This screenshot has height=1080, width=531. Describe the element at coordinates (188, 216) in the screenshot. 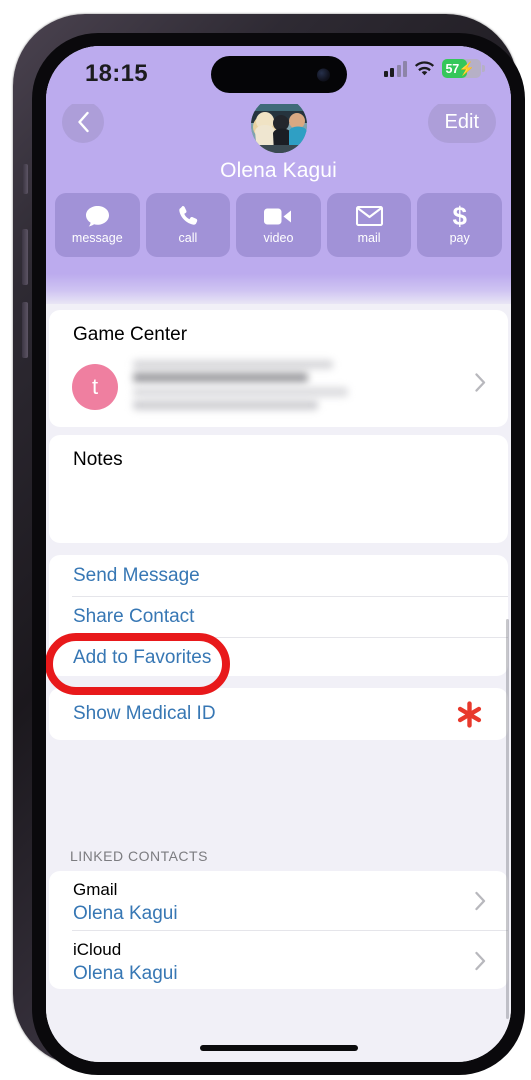

I see `phone-icon` at that location.